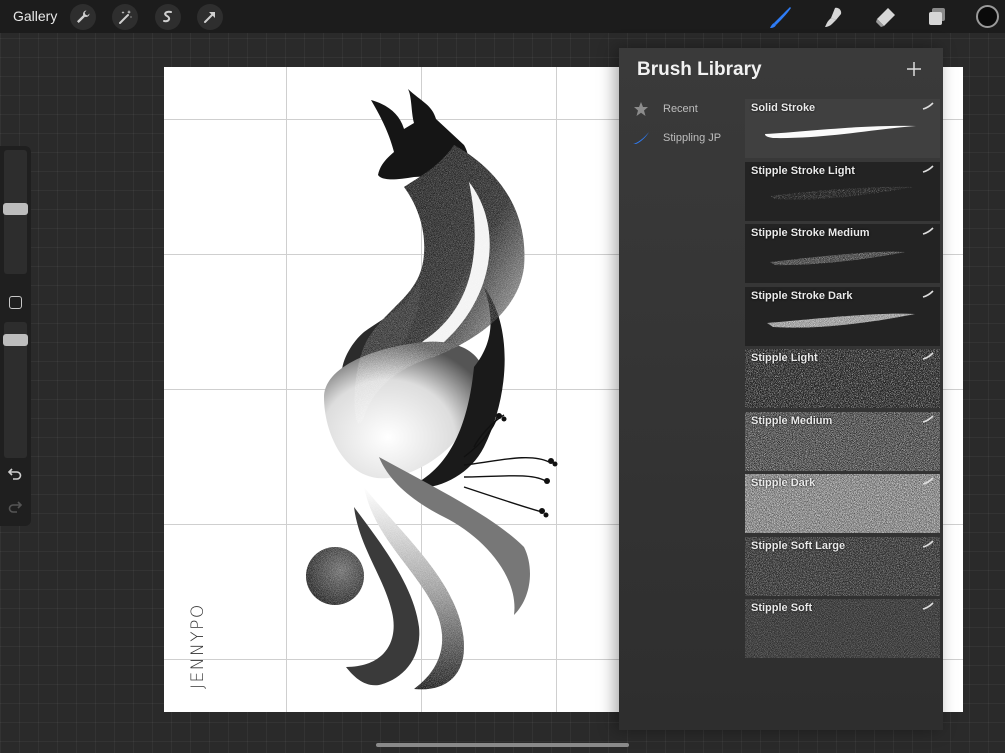  Describe the element at coordinates (842, 503) in the screenshot. I see `brush-stipple-dark: Stipple Dark` at that location.